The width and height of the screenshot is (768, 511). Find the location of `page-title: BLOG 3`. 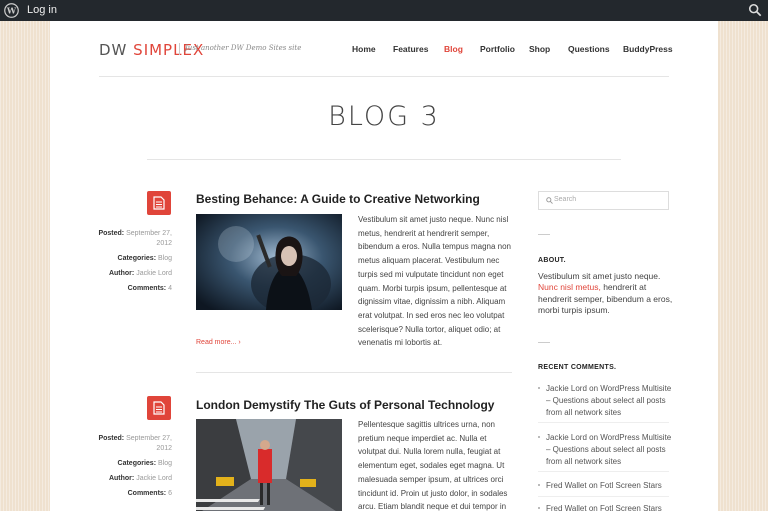

page-title: BLOG 3 is located at coordinates (384, 116).